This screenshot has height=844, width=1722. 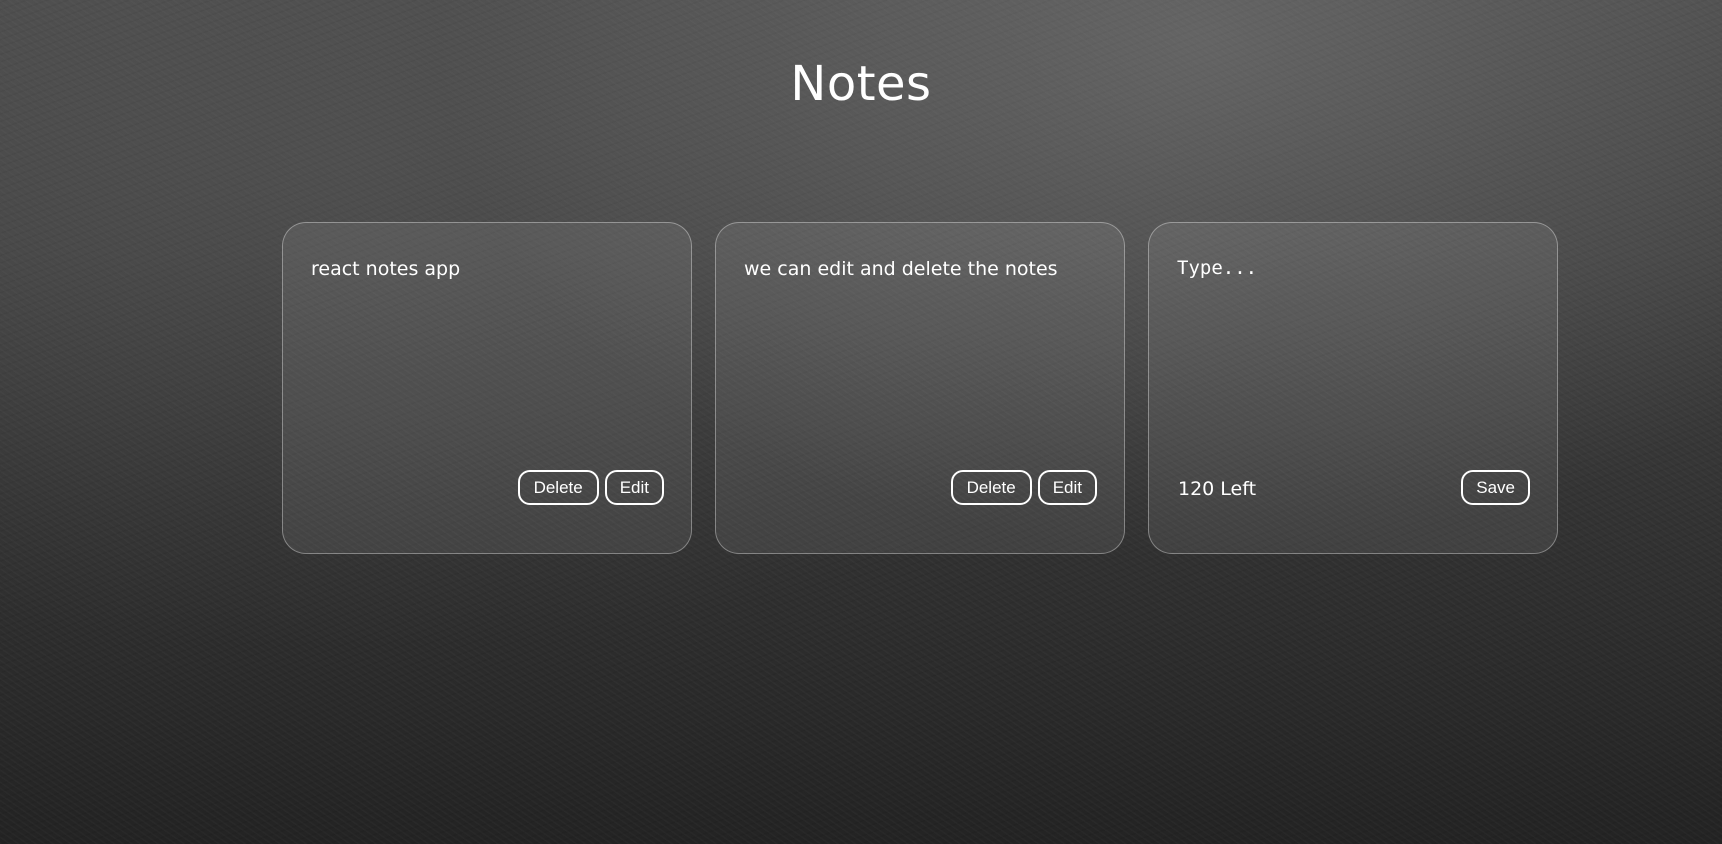 What do you see at coordinates (901, 269) in the screenshot?
I see `note-text: we can edit and delete the notes` at bounding box center [901, 269].